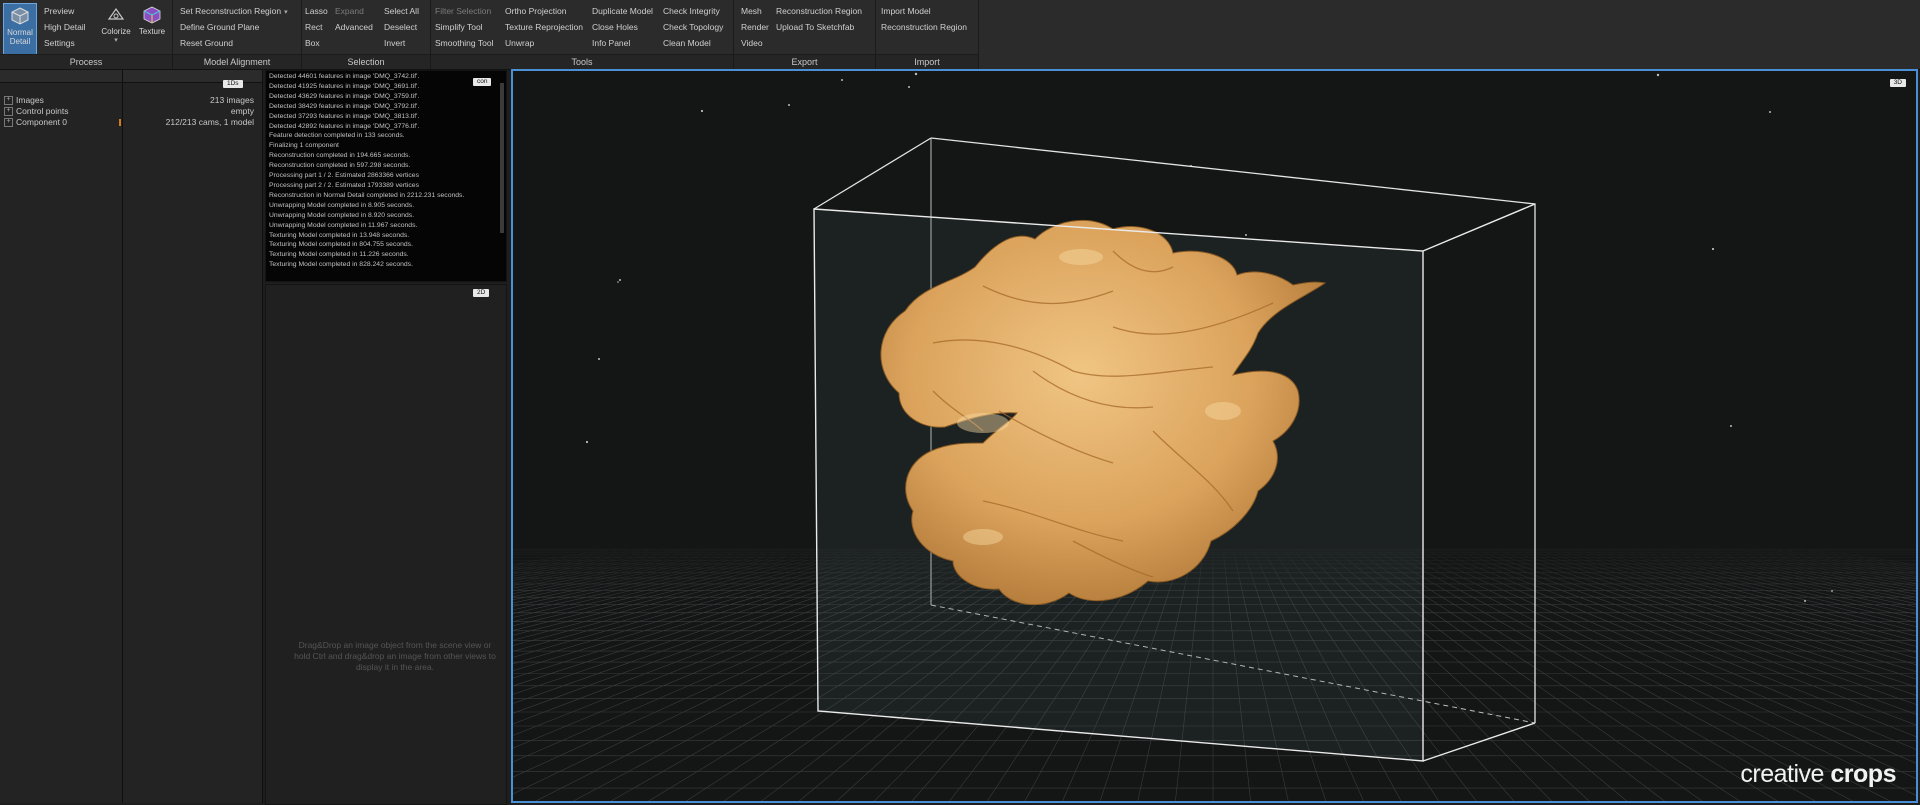 Image resolution: width=1920 pixels, height=805 pixels. What do you see at coordinates (116, 31) in the screenshot?
I see `colorize-label: Colorize` at bounding box center [116, 31].